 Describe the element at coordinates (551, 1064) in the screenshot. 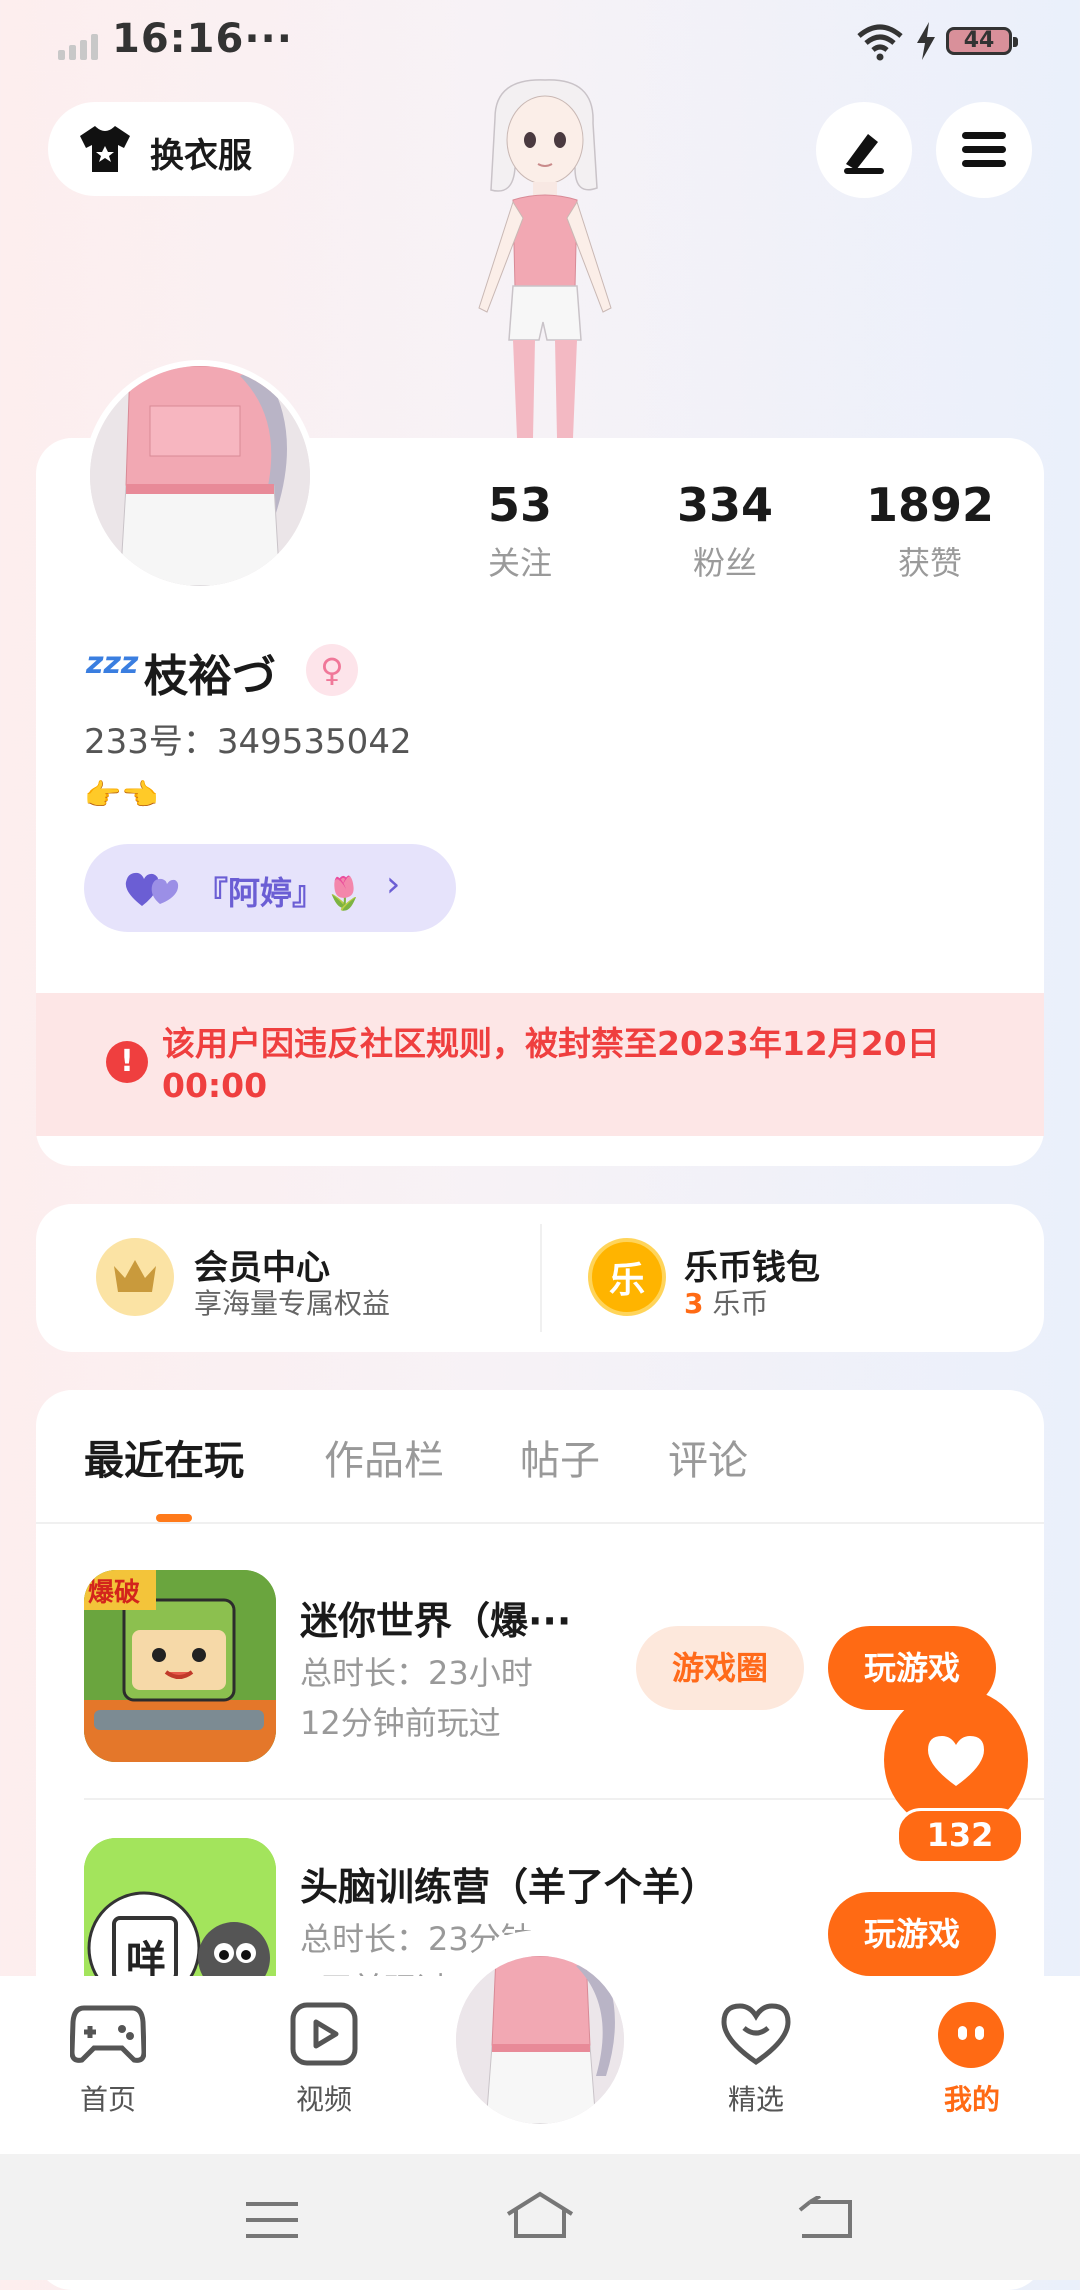

I see `ban-notice-text: 该用户因违反社区规则，被封禁至2023年12月20日 00:00` at that location.